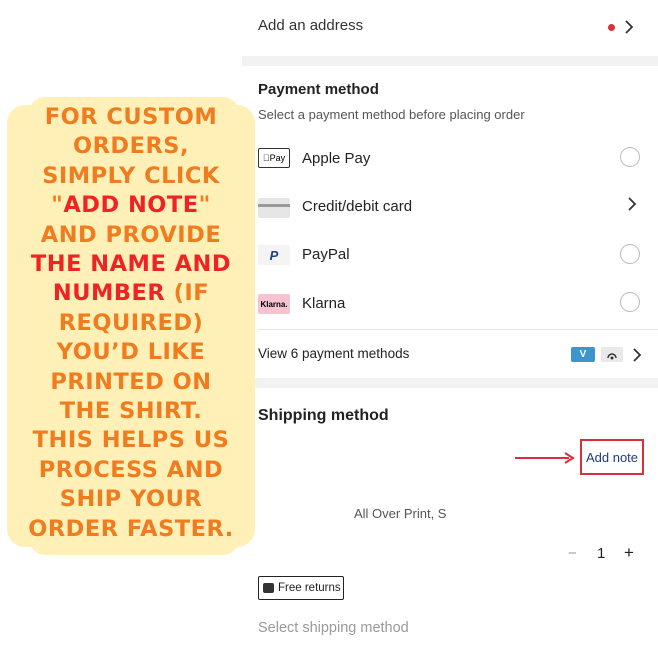 The width and height of the screenshot is (658, 658). I want to click on free-returns-label: Free returns, so click(309, 588).